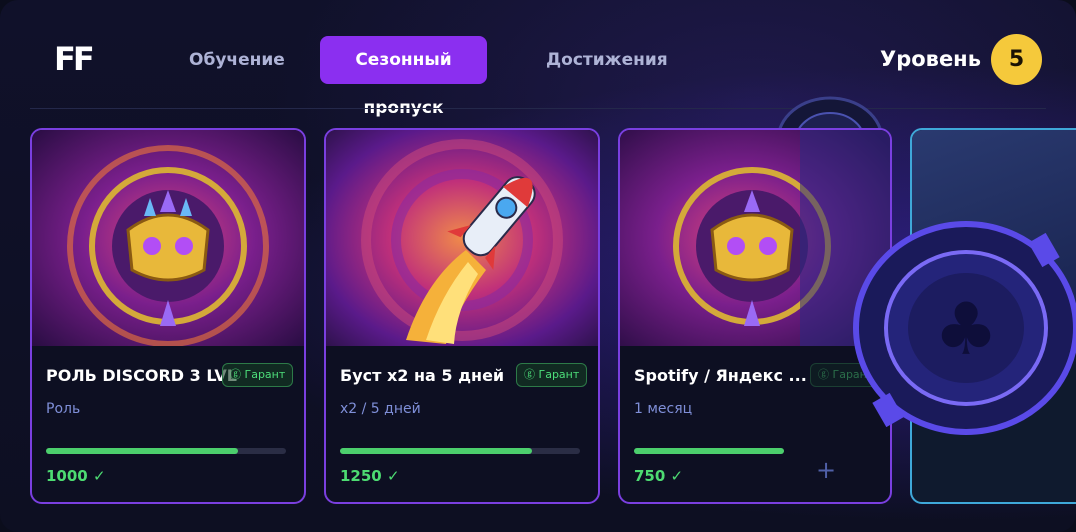  I want to click on card-points: 750 ✓, so click(659, 476).